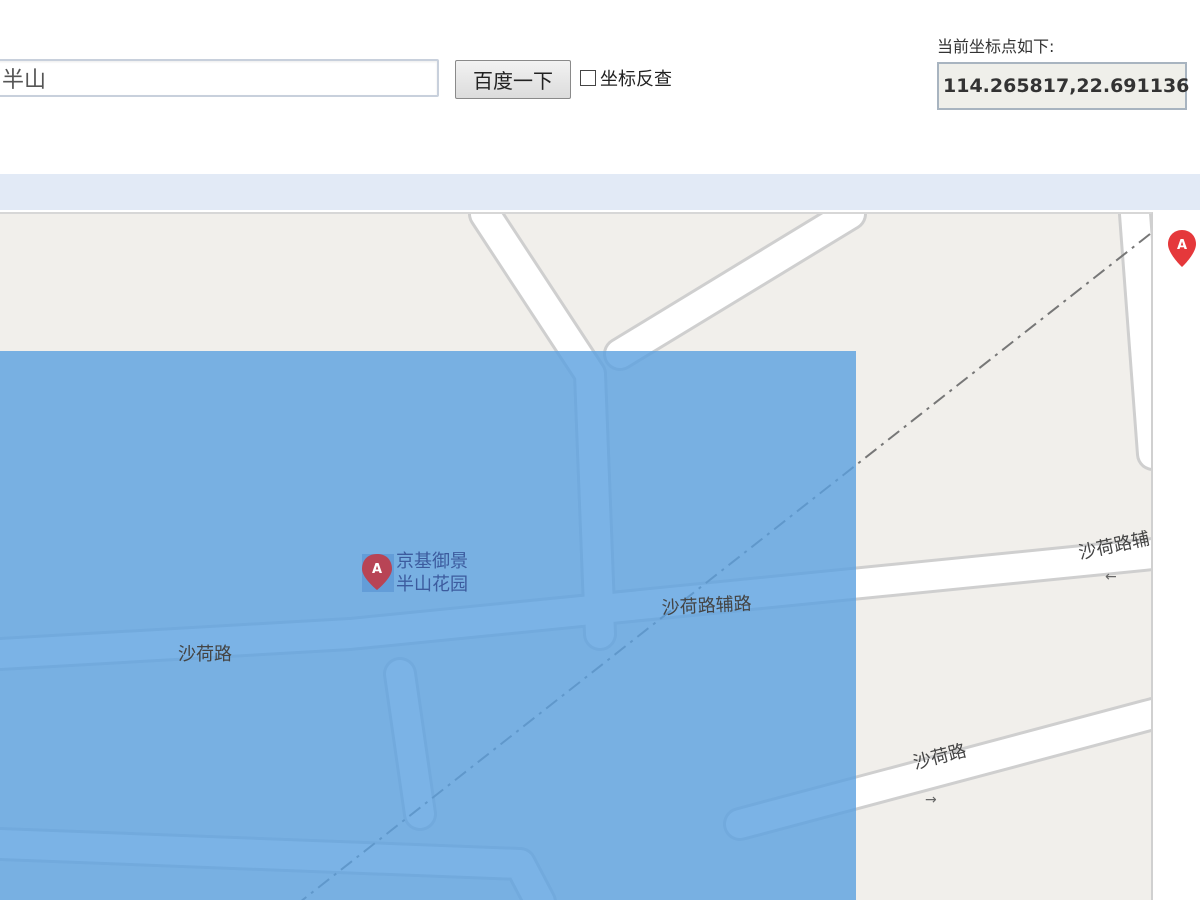 Image resolution: width=1200 pixels, height=900 pixels. Describe the element at coordinates (636, 78) in the screenshot. I see `reverse-lookup-label: 坐标反查` at that location.